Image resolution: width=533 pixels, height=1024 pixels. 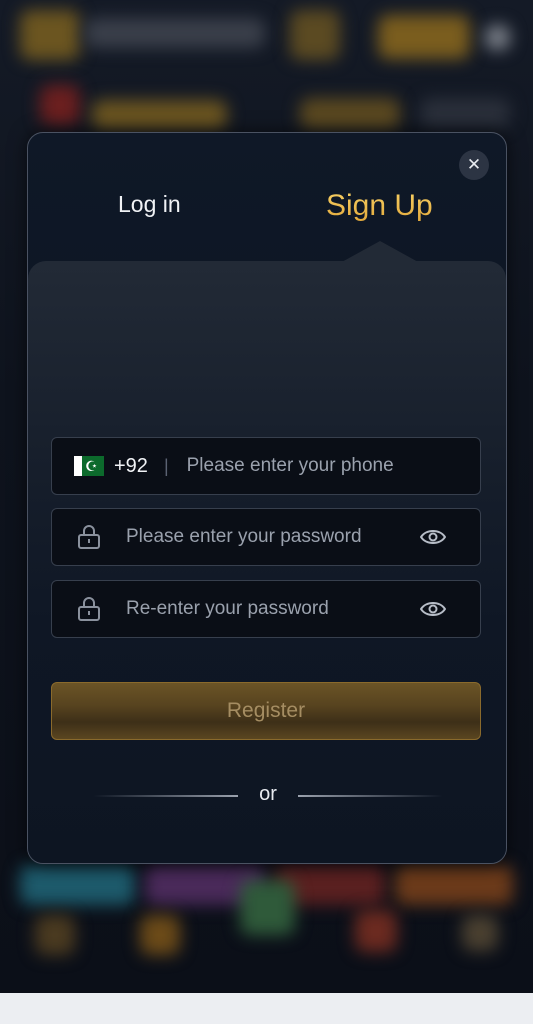 I want to click on tab-signup: Sign Up, so click(x=379, y=206).